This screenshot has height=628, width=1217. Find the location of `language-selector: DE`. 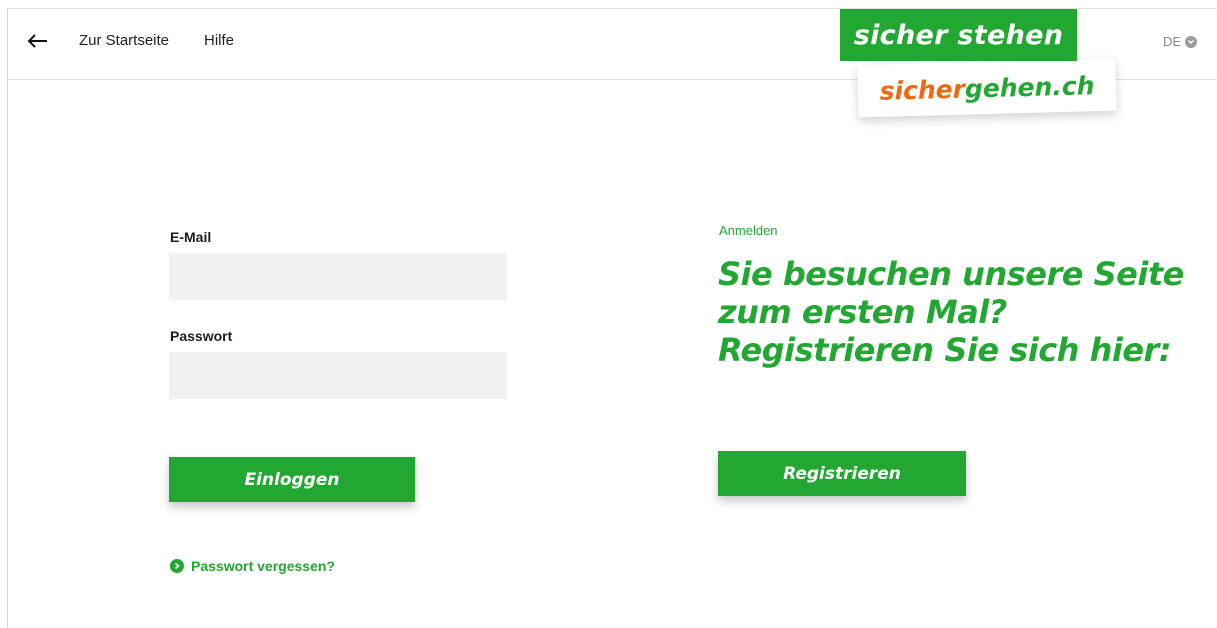

language-selector: DE is located at coordinates (1180, 41).